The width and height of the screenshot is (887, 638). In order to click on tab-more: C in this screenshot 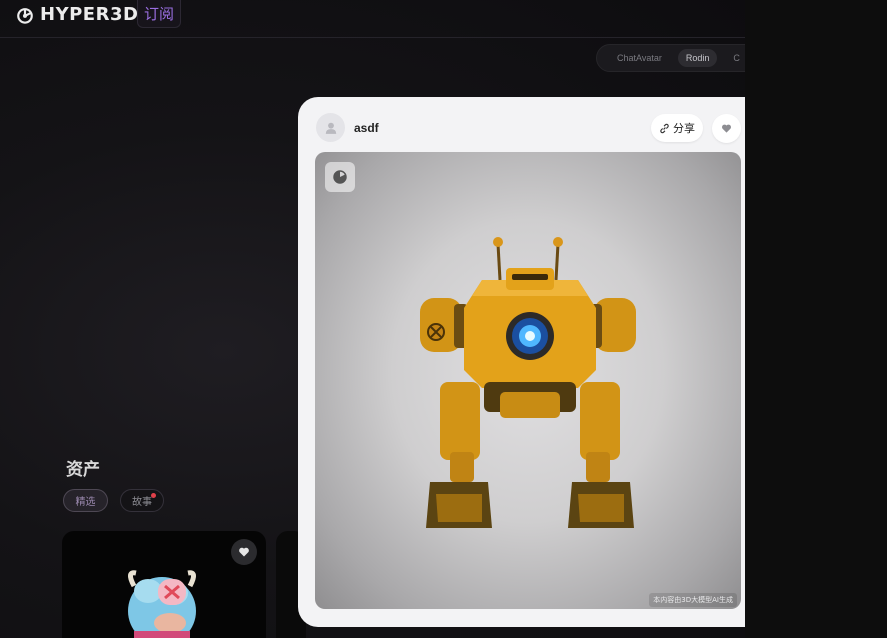, I will do `click(735, 58)`.